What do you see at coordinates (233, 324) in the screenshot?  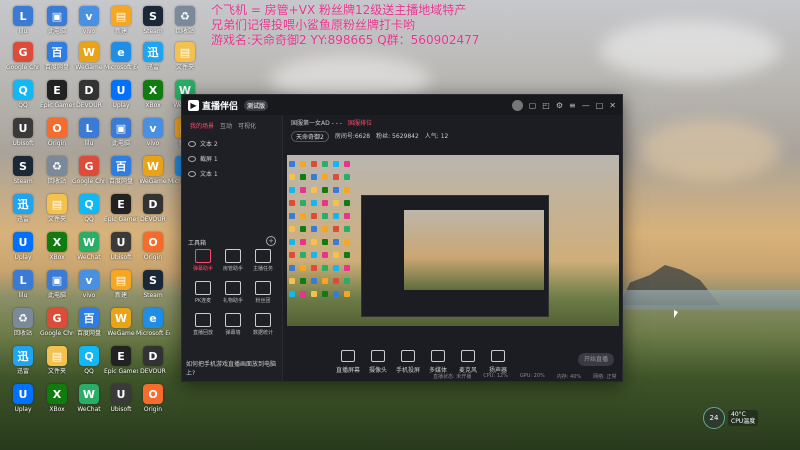 I see `tool-button: 弹幕墙` at bounding box center [233, 324].